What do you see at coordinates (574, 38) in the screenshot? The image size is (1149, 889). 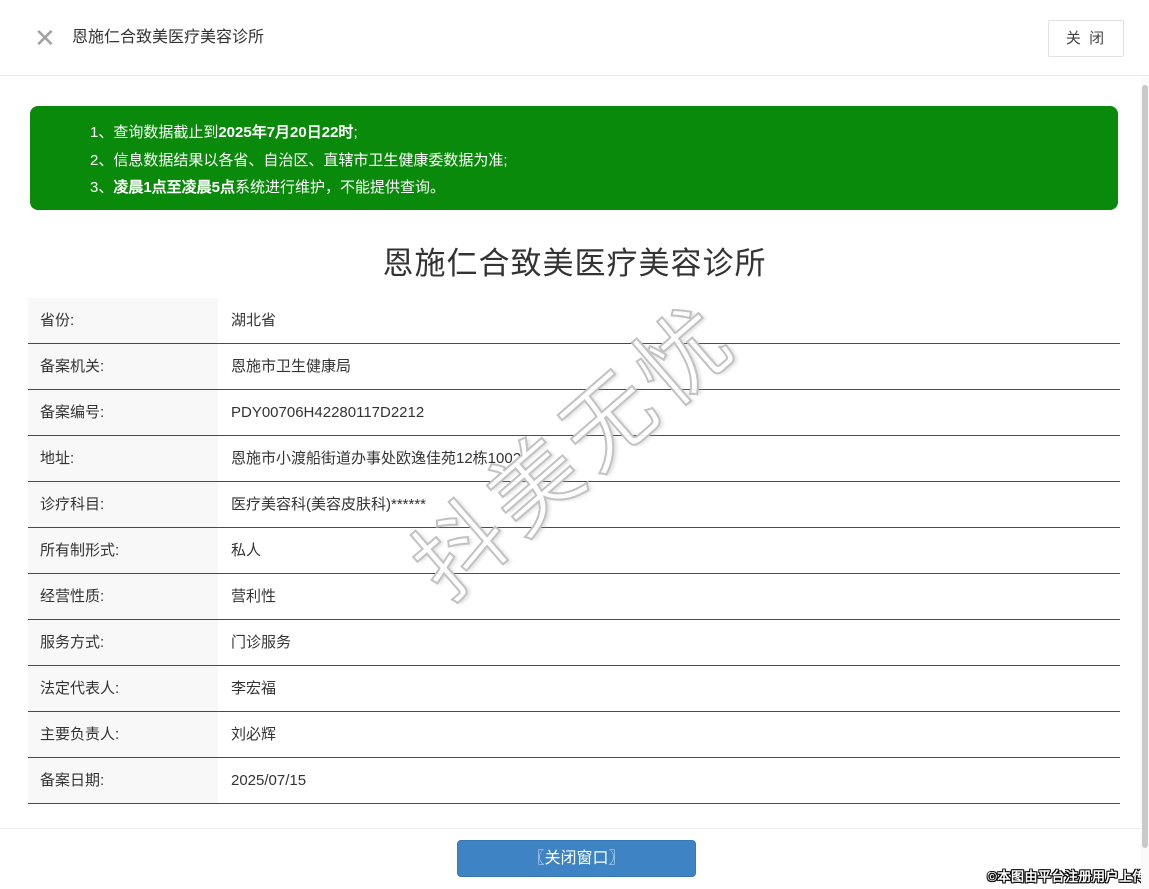 I see `window-titlebar: ✕ 恩施仁合致美医疗美容诊所 关 闭` at bounding box center [574, 38].